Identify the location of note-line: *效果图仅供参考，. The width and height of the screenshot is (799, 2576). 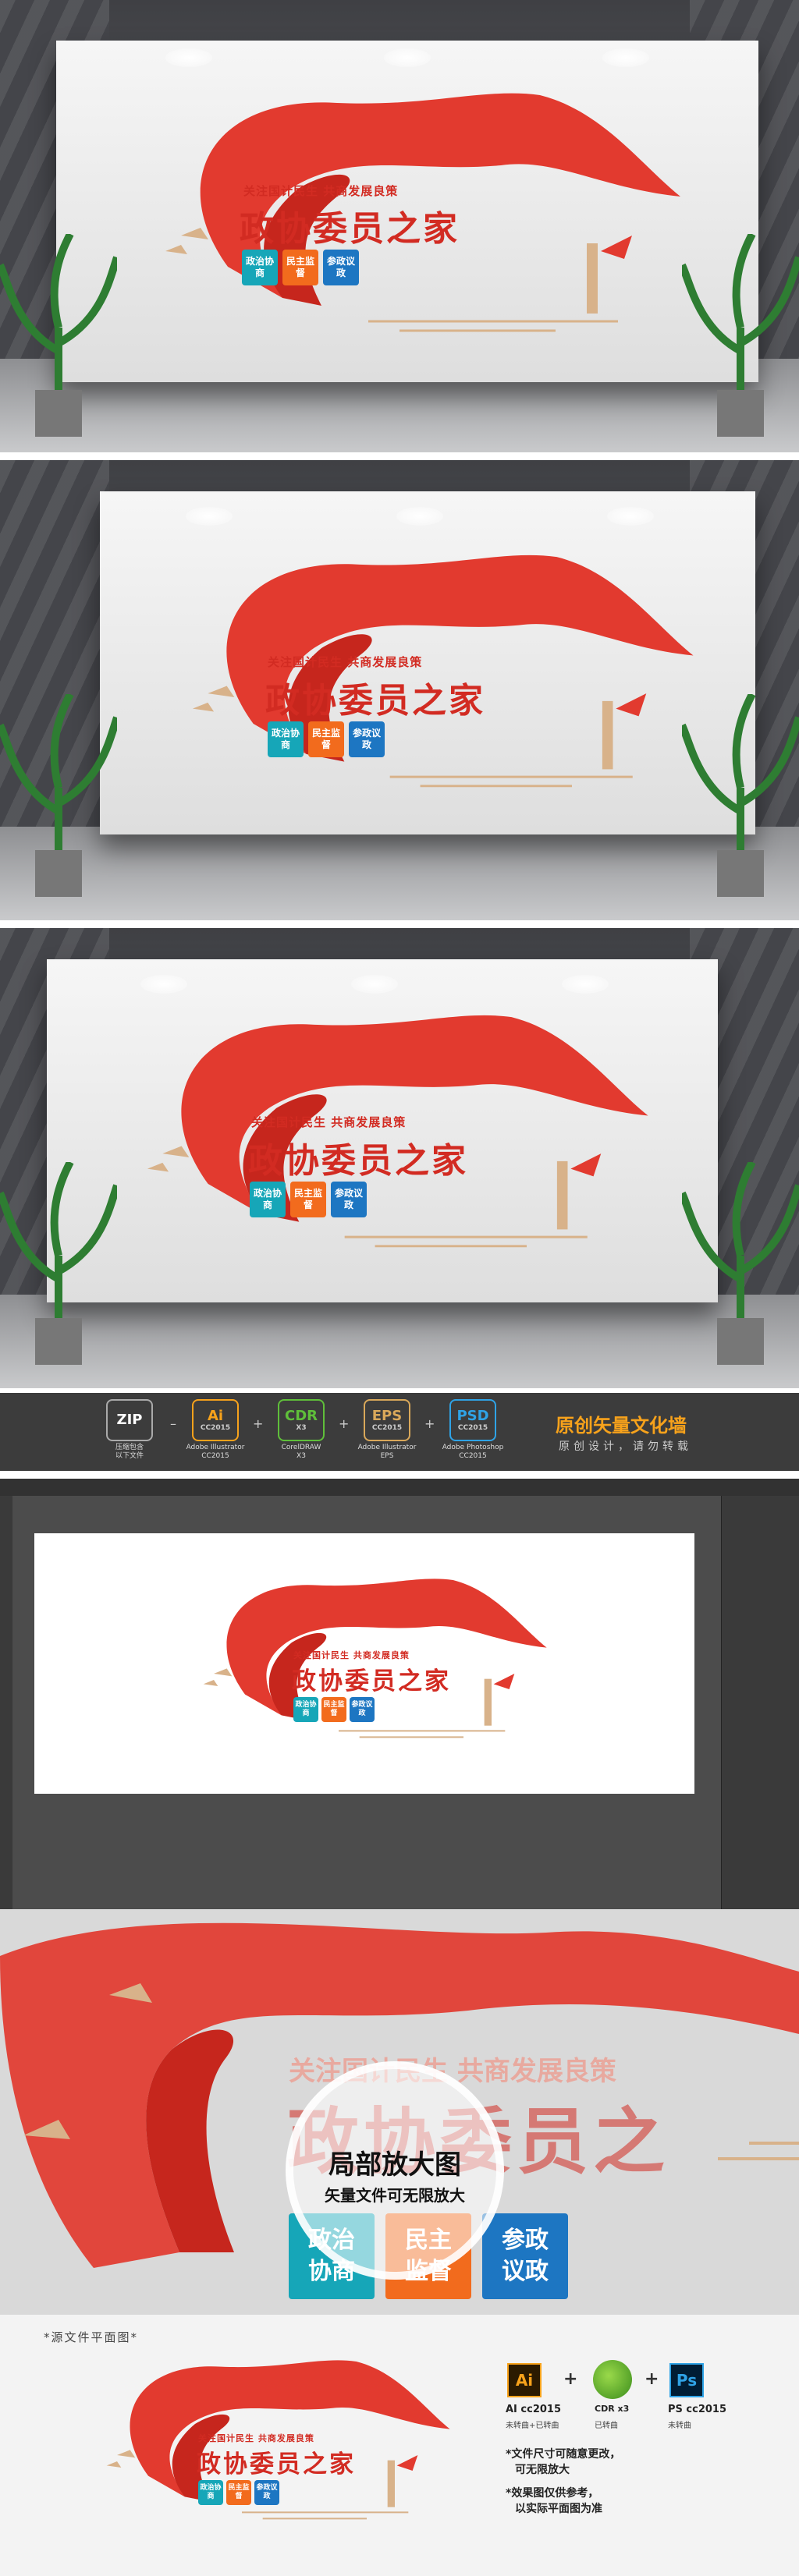
(552, 2493).